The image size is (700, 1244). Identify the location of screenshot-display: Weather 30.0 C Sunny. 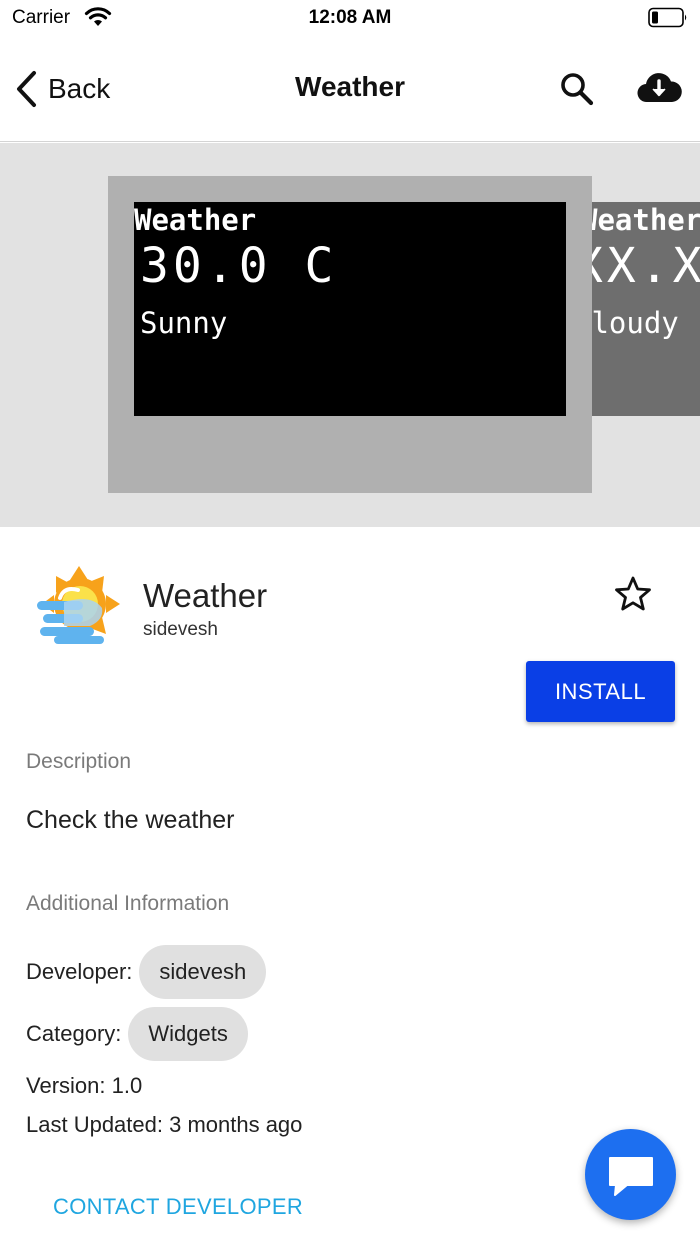
(350, 309).